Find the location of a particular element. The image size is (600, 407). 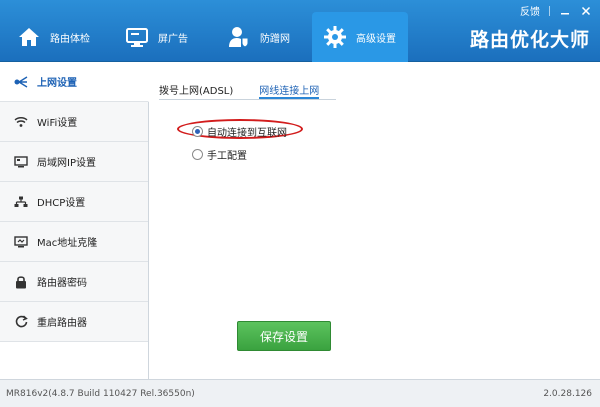

tab-anti-freeloader: 防蹭网 is located at coordinates (267, 37).